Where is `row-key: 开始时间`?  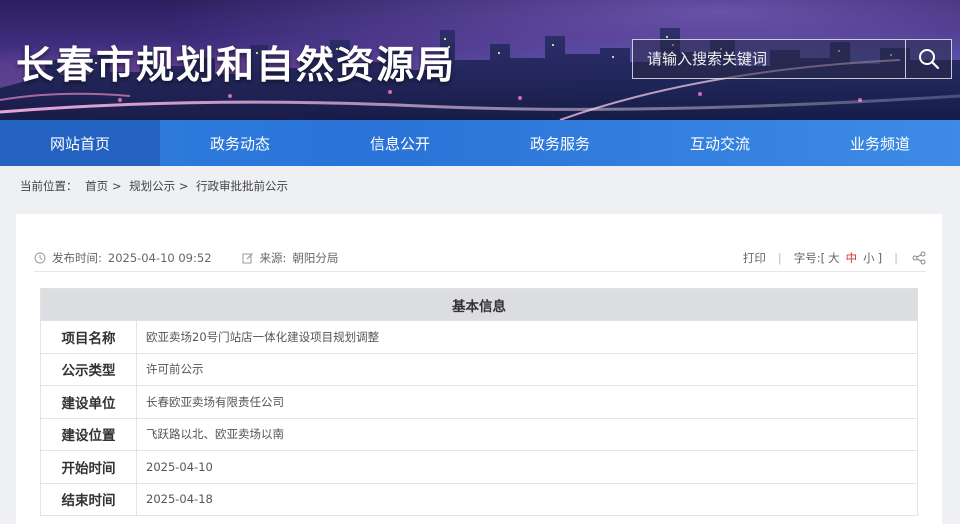
row-key: 开始时间 is located at coordinates (88, 467).